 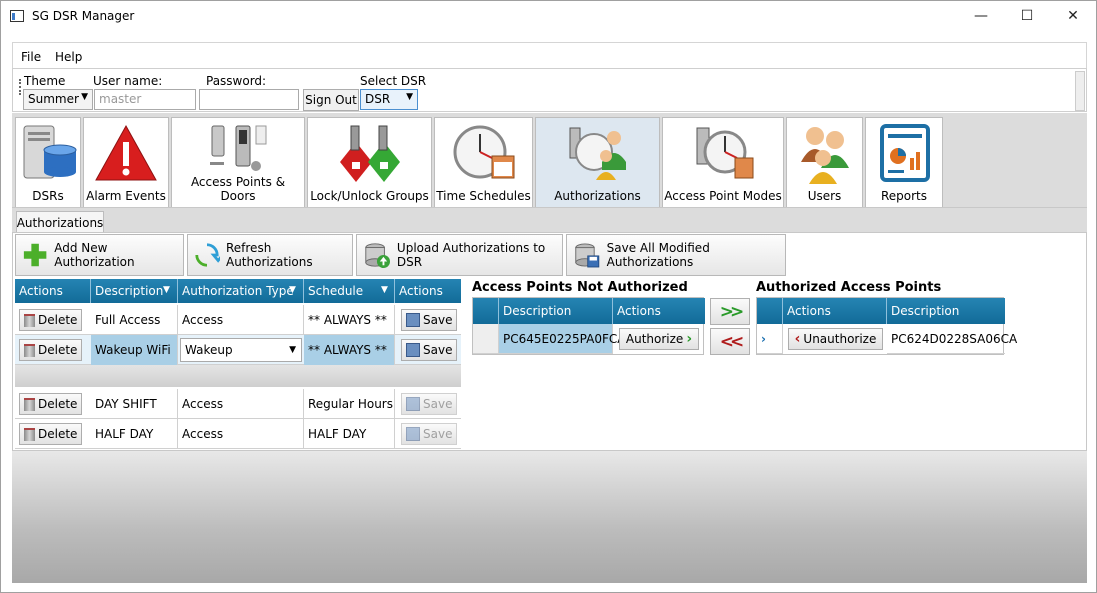 What do you see at coordinates (1073, 16) in the screenshot?
I see `close-button: ✕` at bounding box center [1073, 16].